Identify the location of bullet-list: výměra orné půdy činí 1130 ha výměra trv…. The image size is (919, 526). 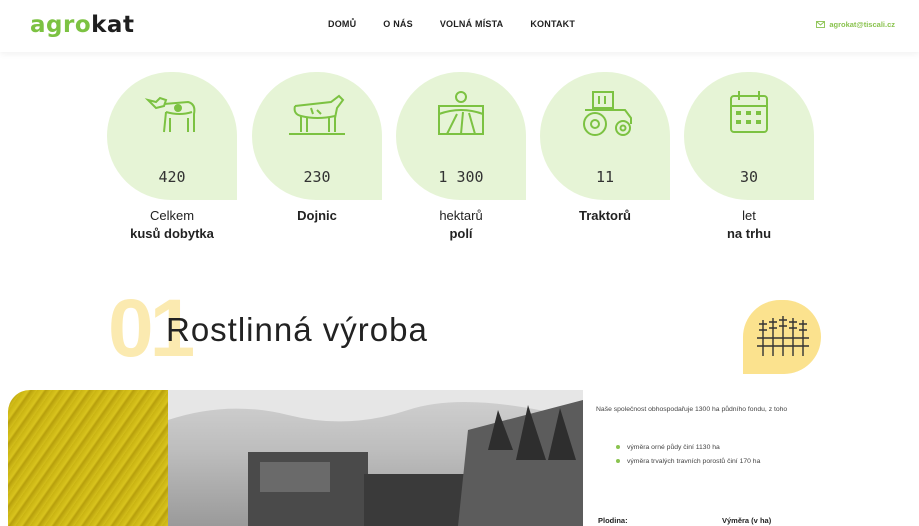
(719, 456).